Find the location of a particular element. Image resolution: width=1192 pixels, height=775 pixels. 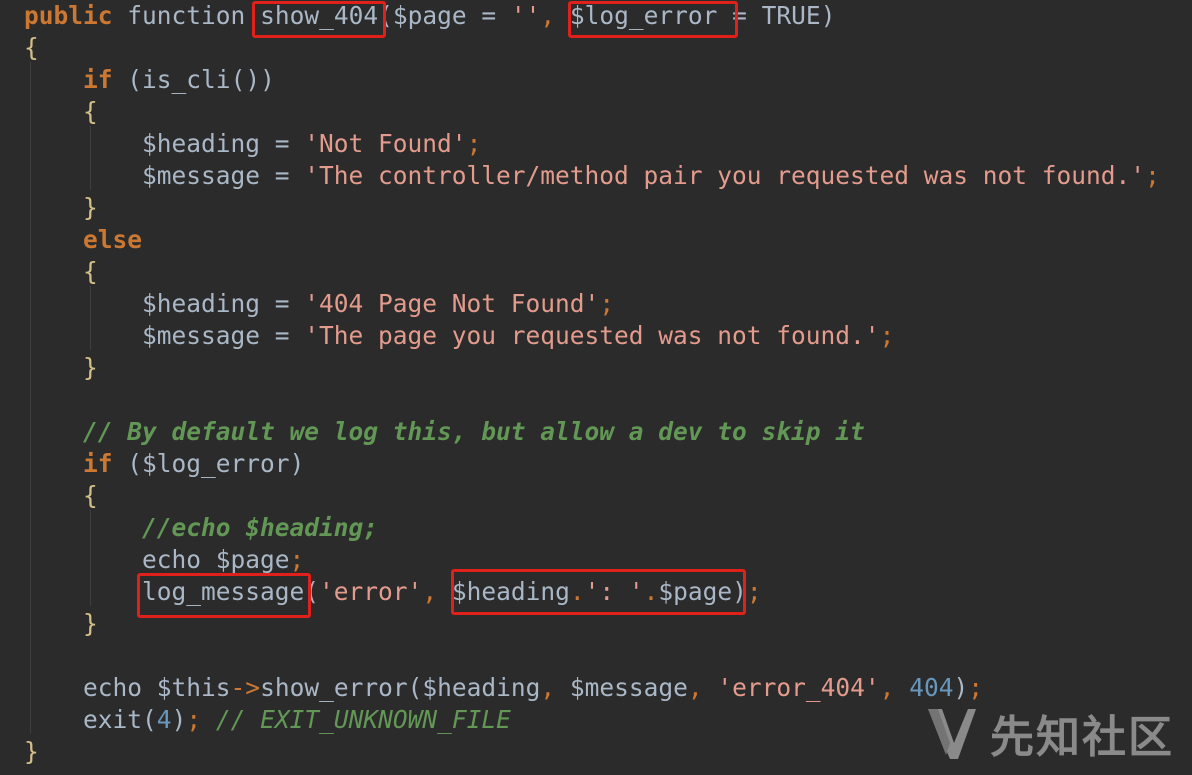

code-token: function is located at coordinates (186, 15).